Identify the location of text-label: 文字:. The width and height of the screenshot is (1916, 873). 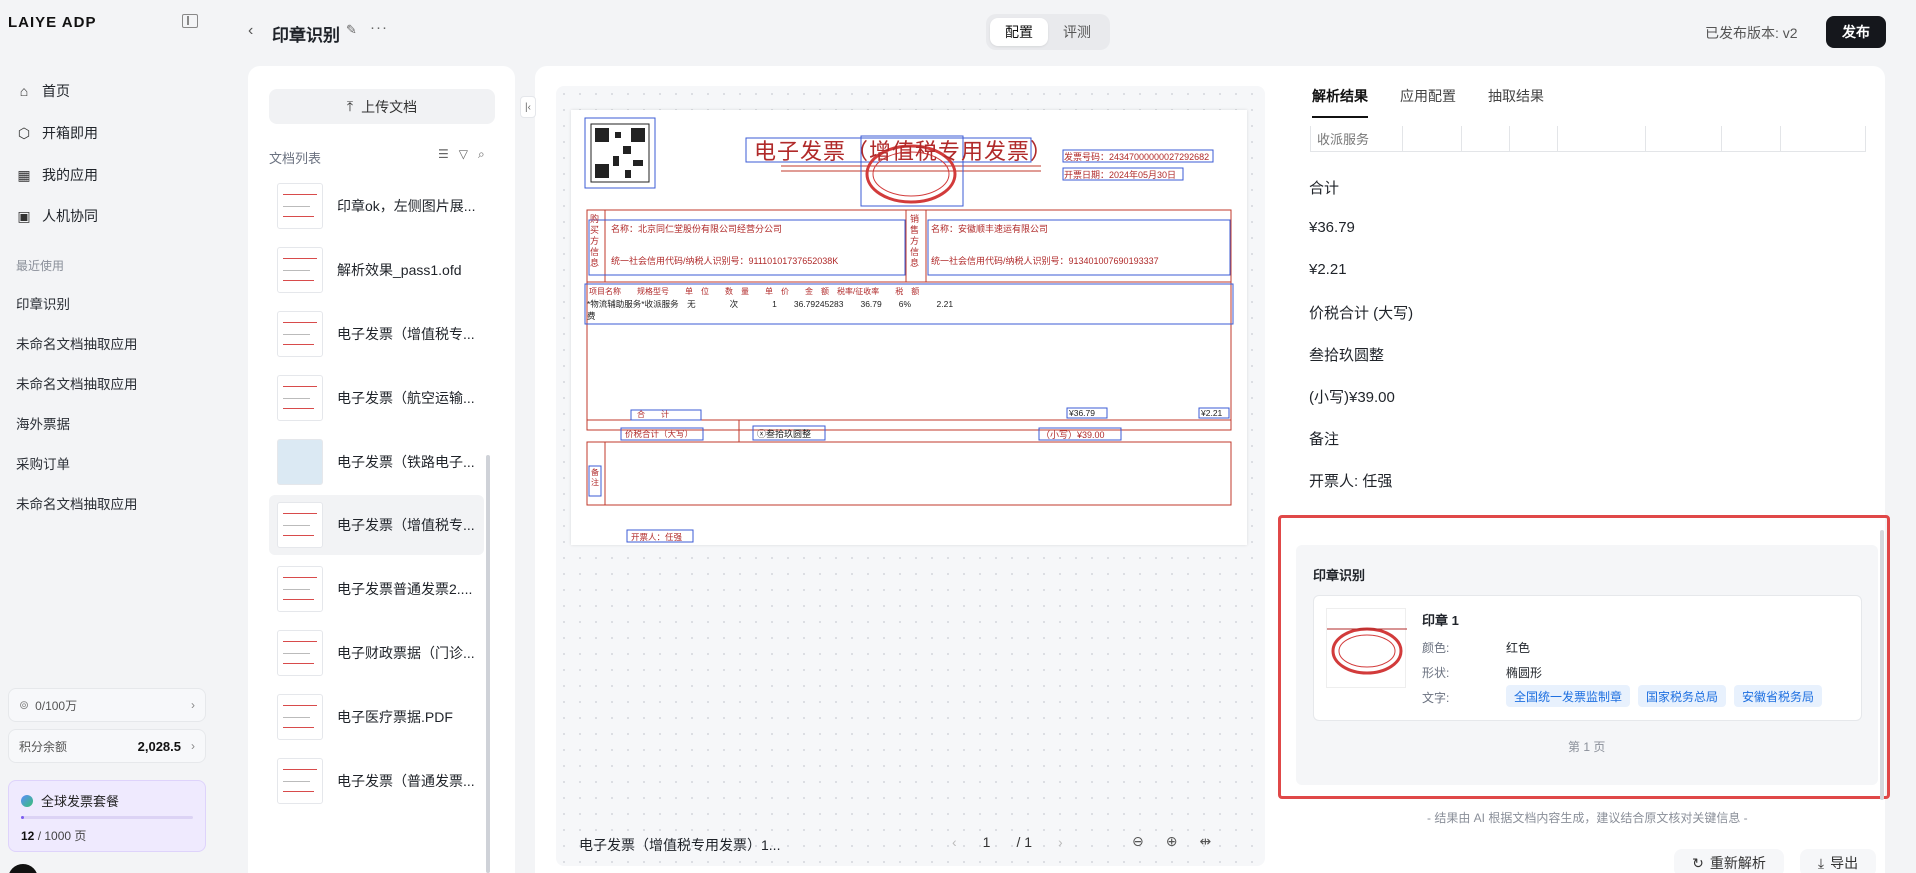
(1436, 698).